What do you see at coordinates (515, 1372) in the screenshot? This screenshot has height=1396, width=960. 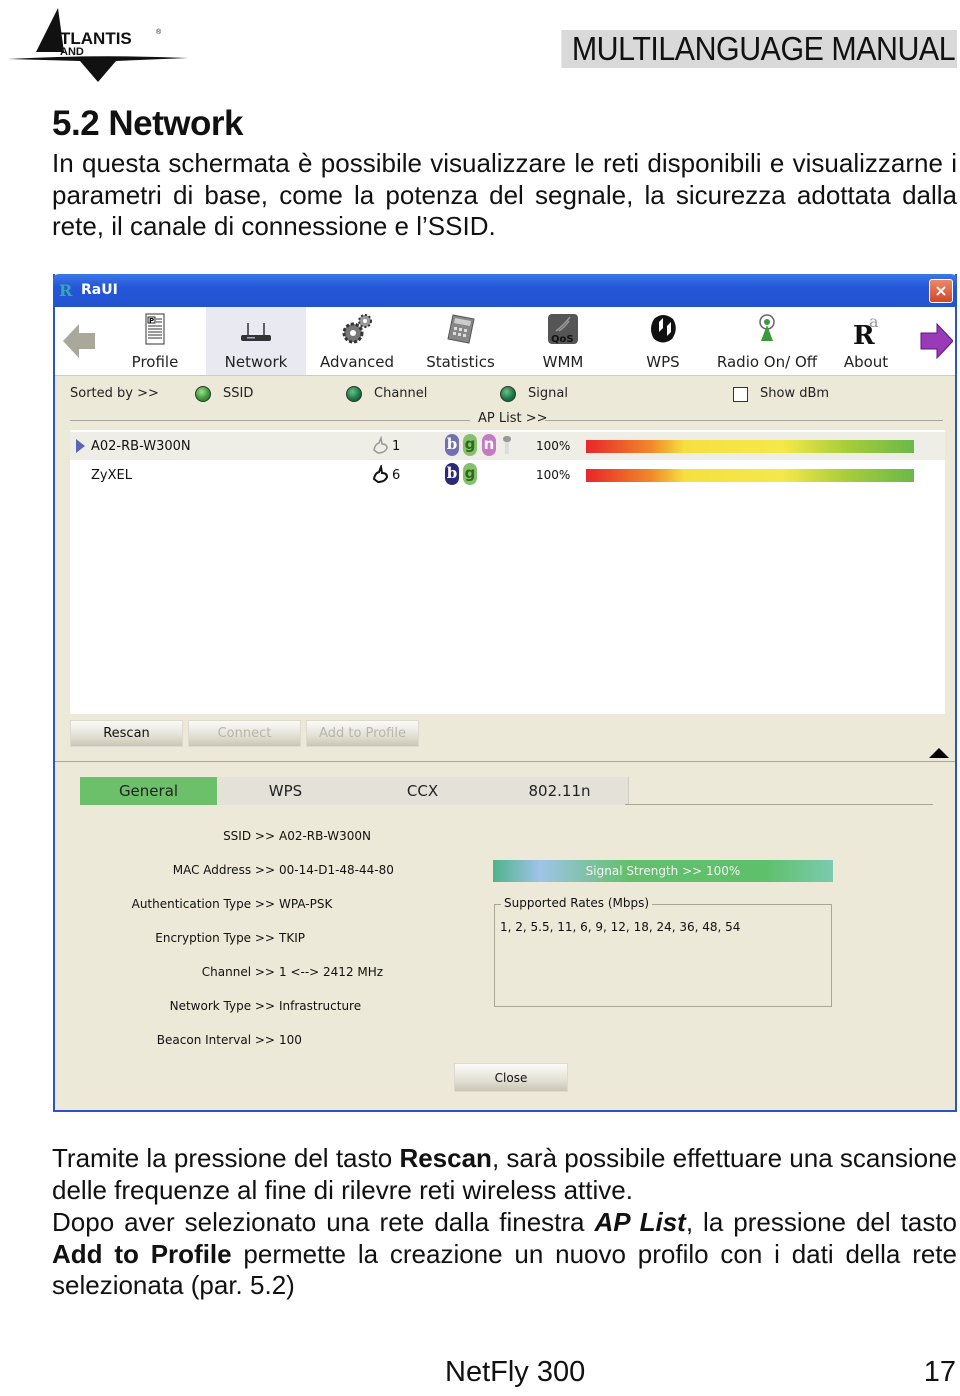 I see `footer-product: NetFly 300` at bounding box center [515, 1372].